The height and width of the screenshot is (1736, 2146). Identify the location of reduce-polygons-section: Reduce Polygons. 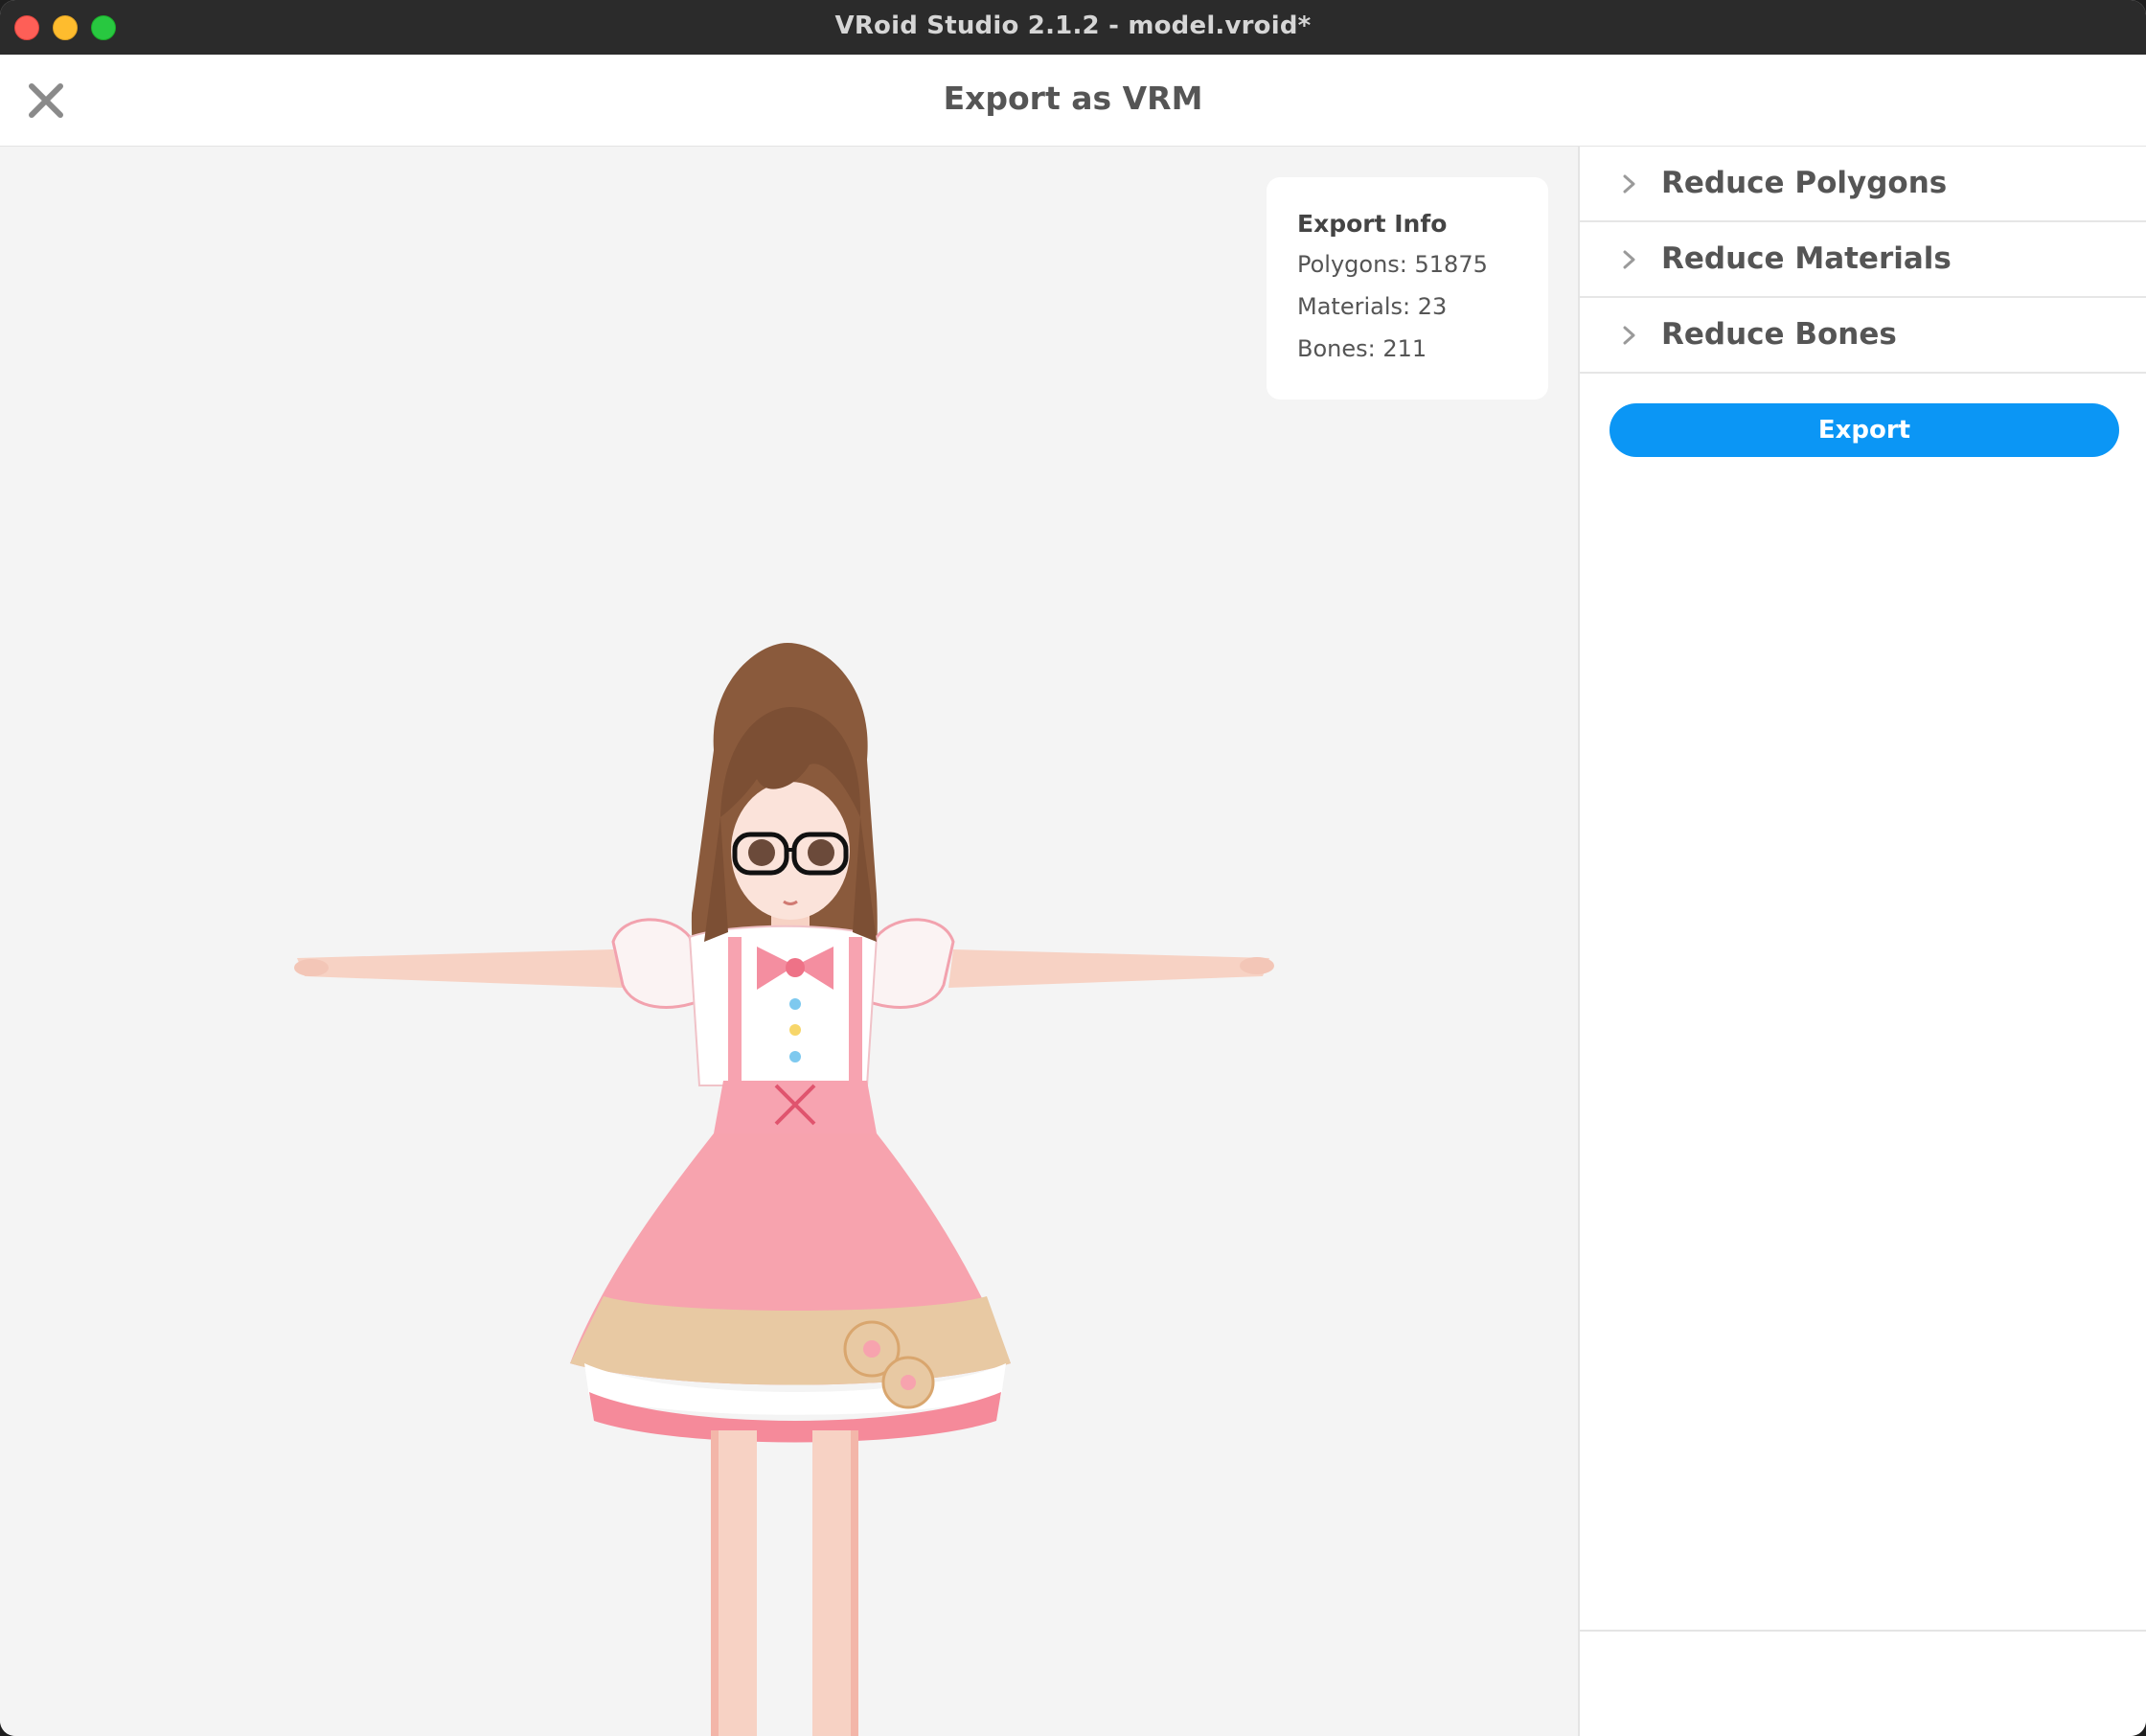
(1863, 185).